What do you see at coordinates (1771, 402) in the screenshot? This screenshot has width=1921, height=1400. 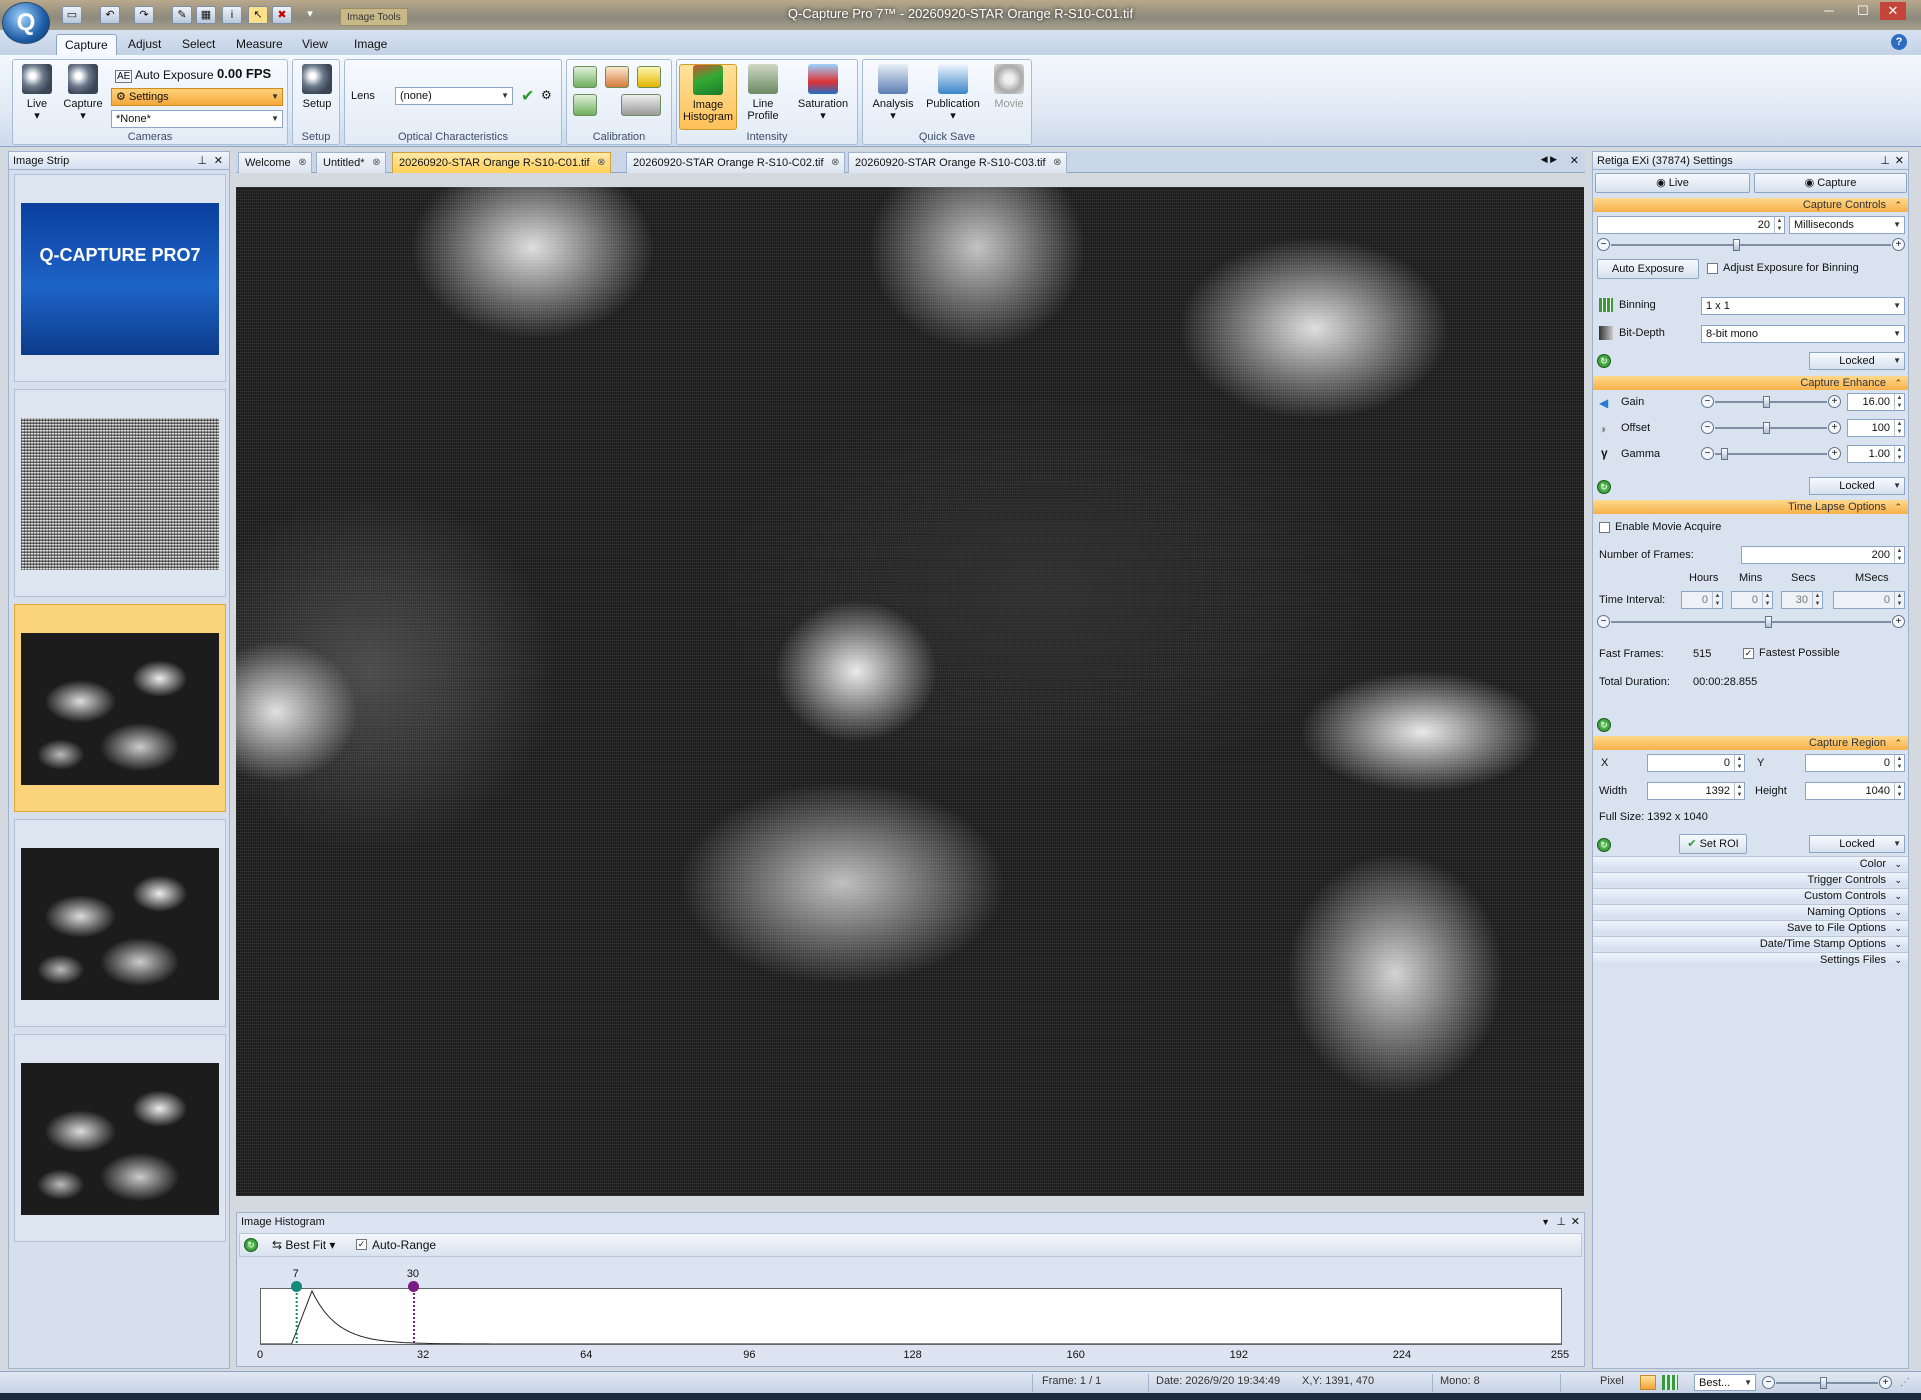 I see `gain-slider: − +` at bounding box center [1771, 402].